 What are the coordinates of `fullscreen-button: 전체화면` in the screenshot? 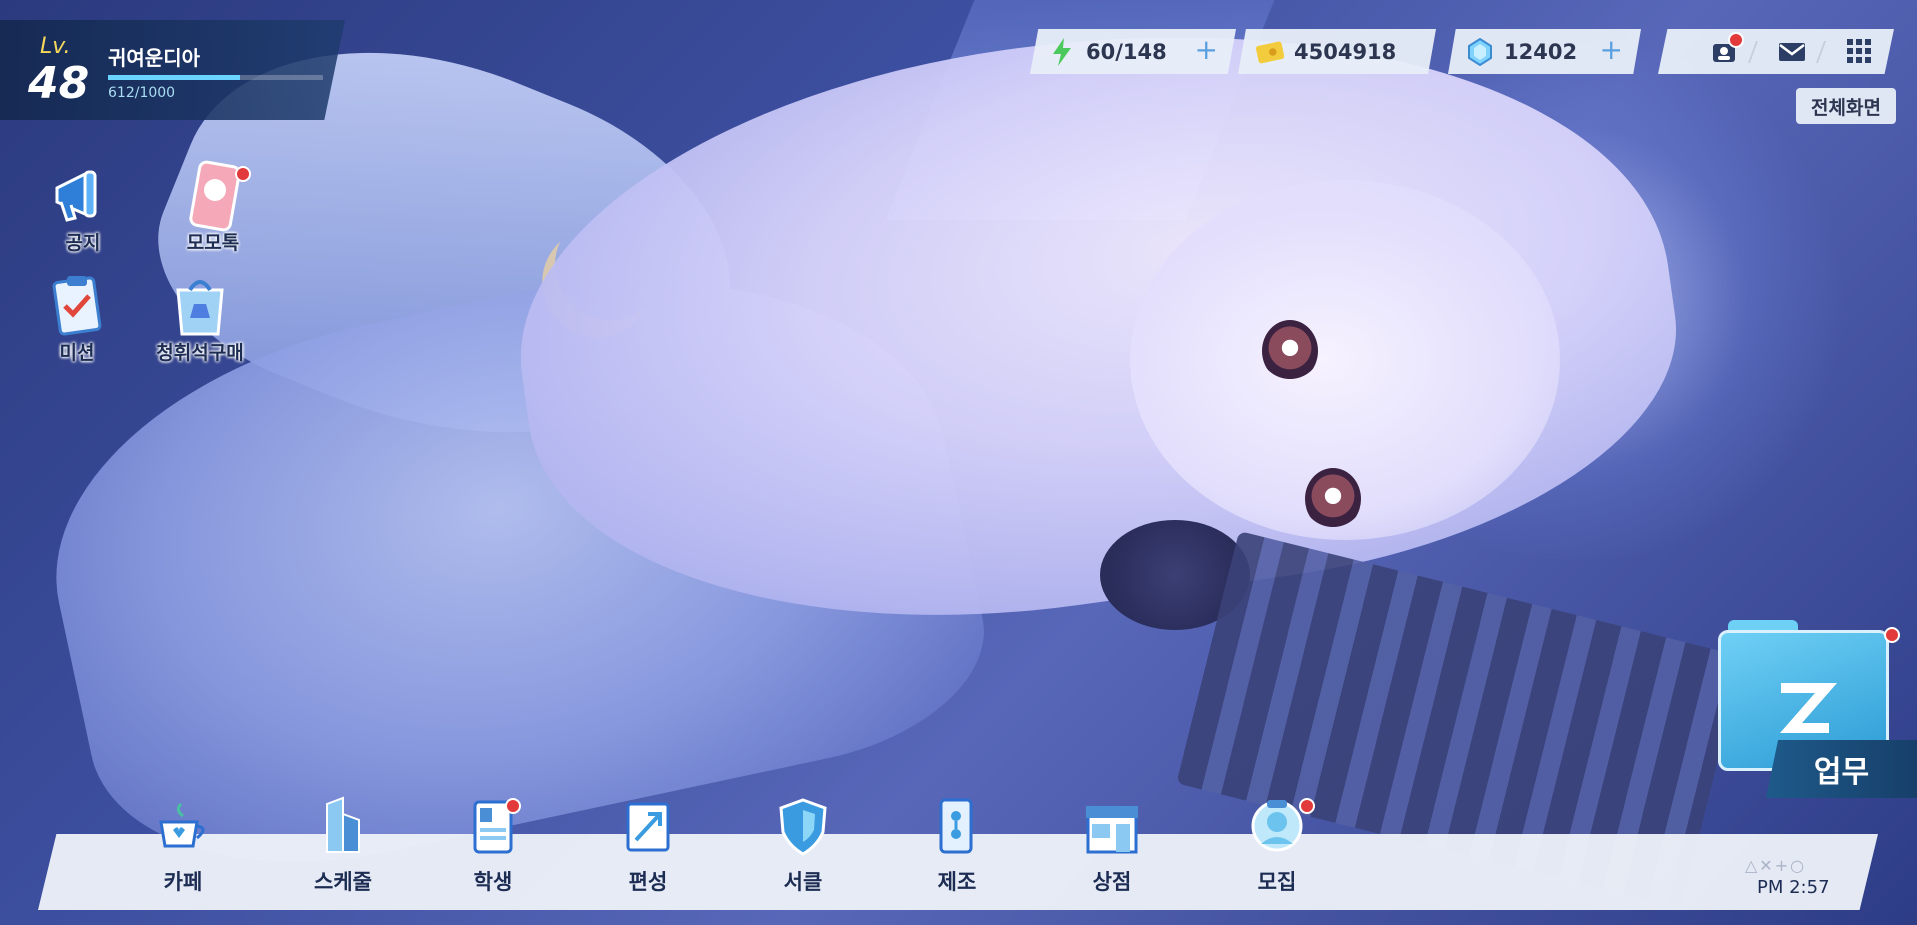 It's located at (1846, 106).